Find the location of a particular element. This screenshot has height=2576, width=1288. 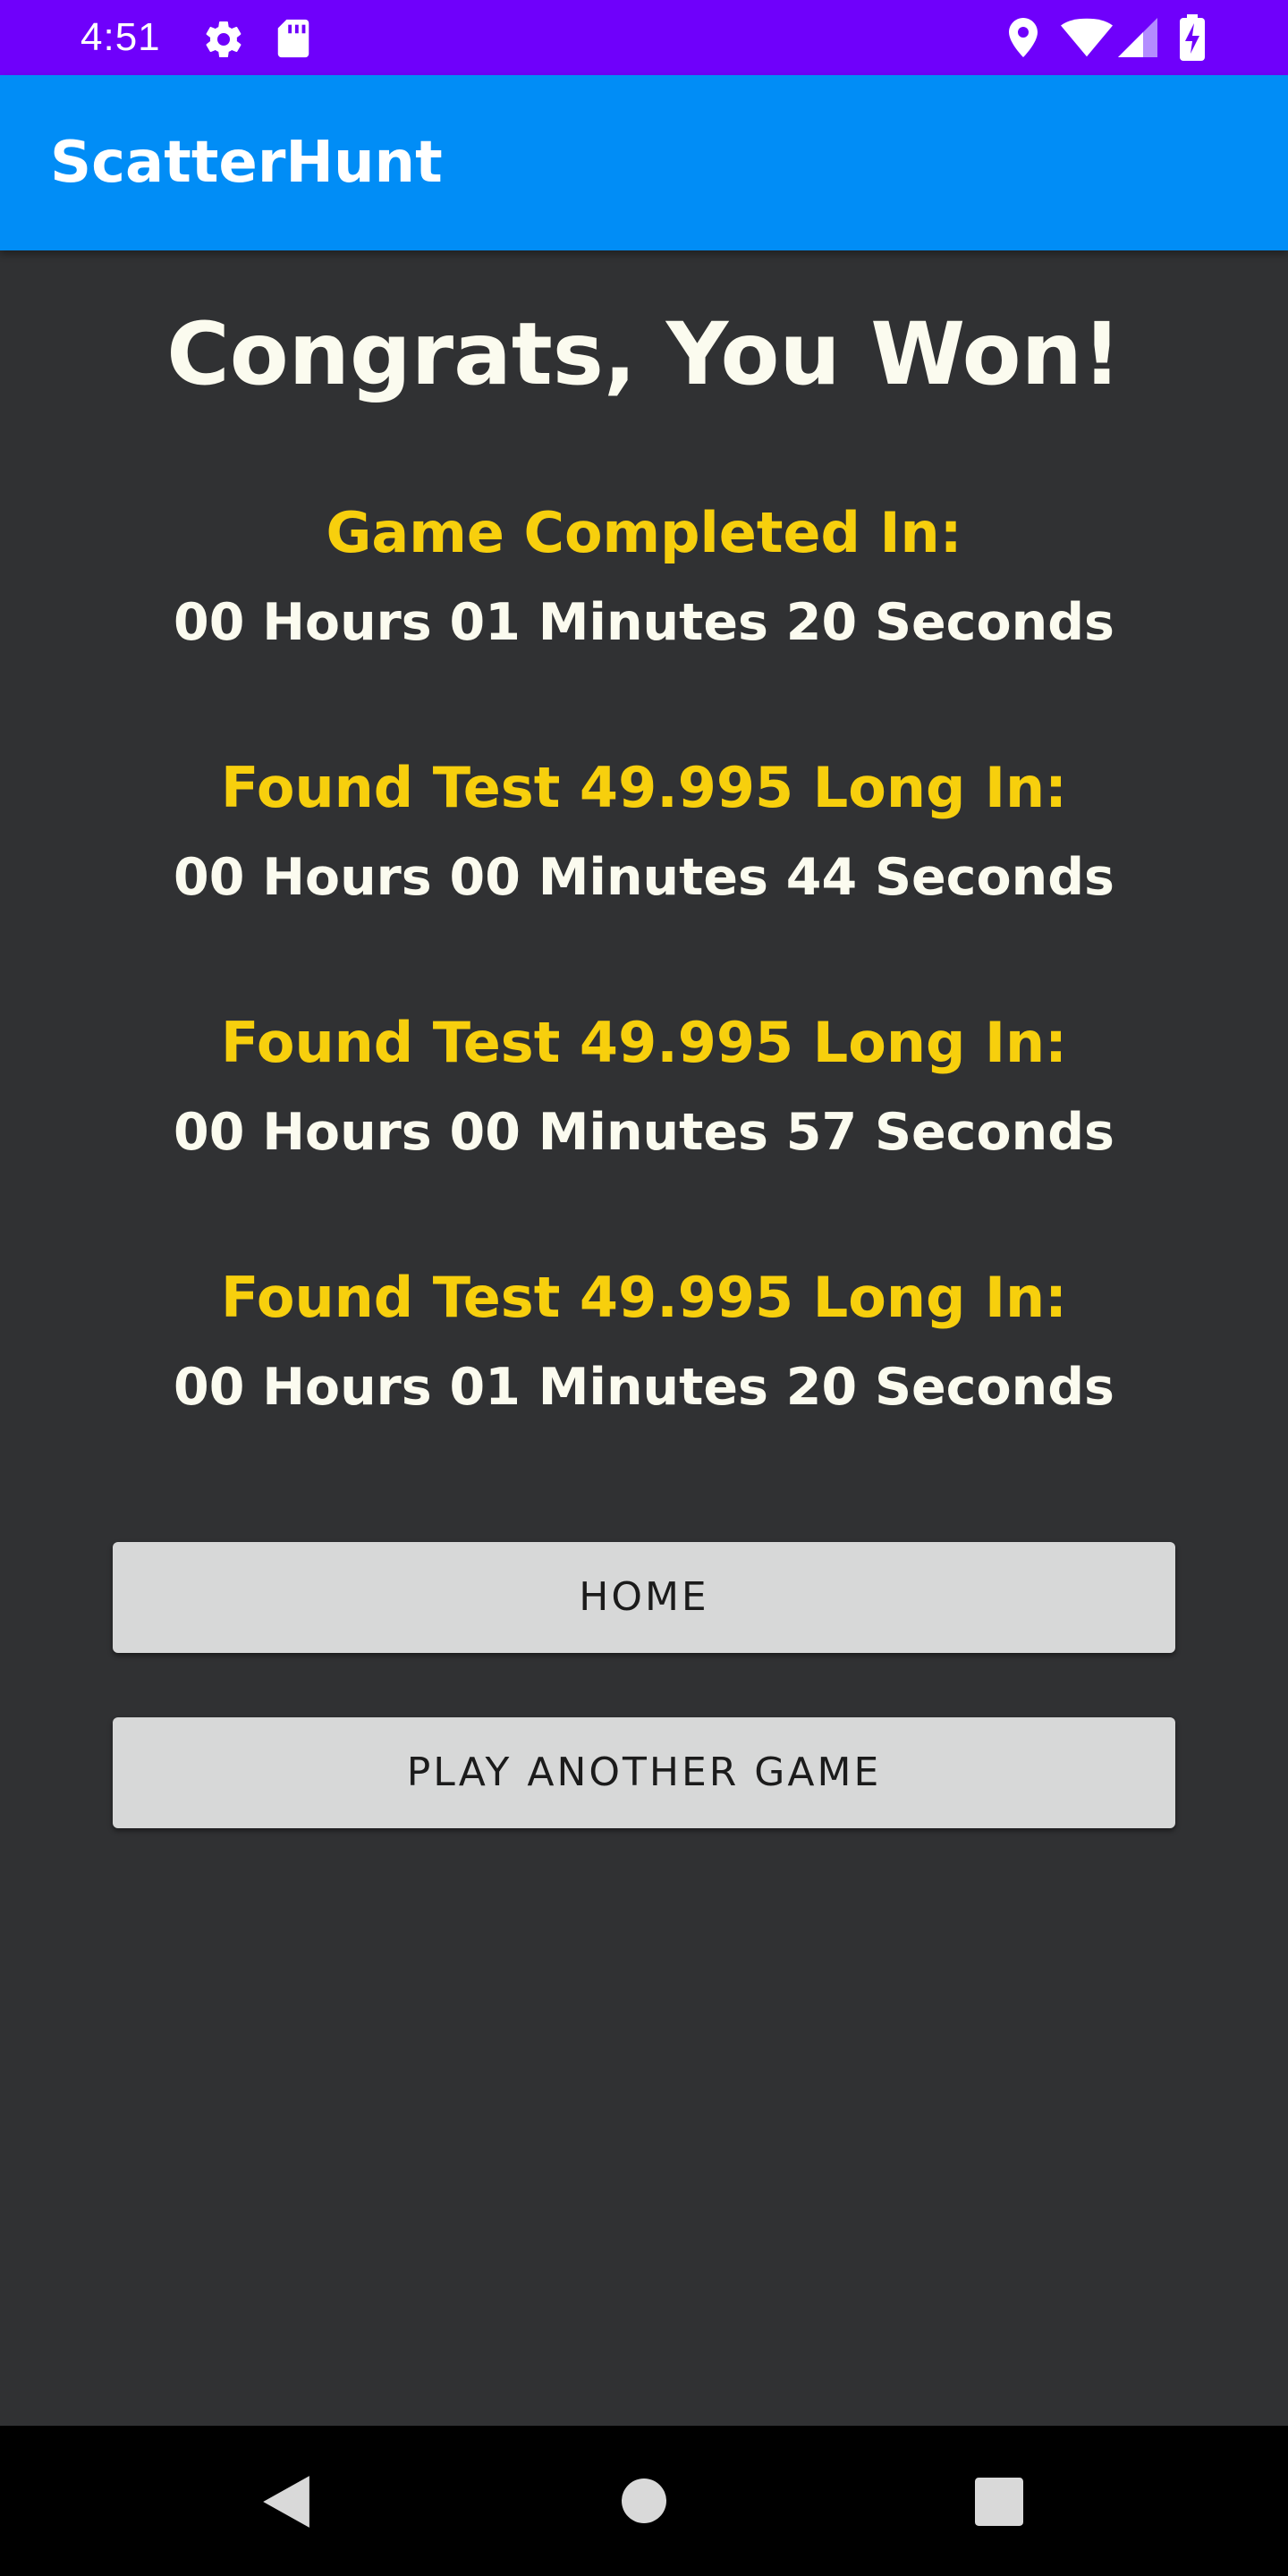

play-another-game-button: PLAY ANOTHER GAME is located at coordinates (644, 1772).